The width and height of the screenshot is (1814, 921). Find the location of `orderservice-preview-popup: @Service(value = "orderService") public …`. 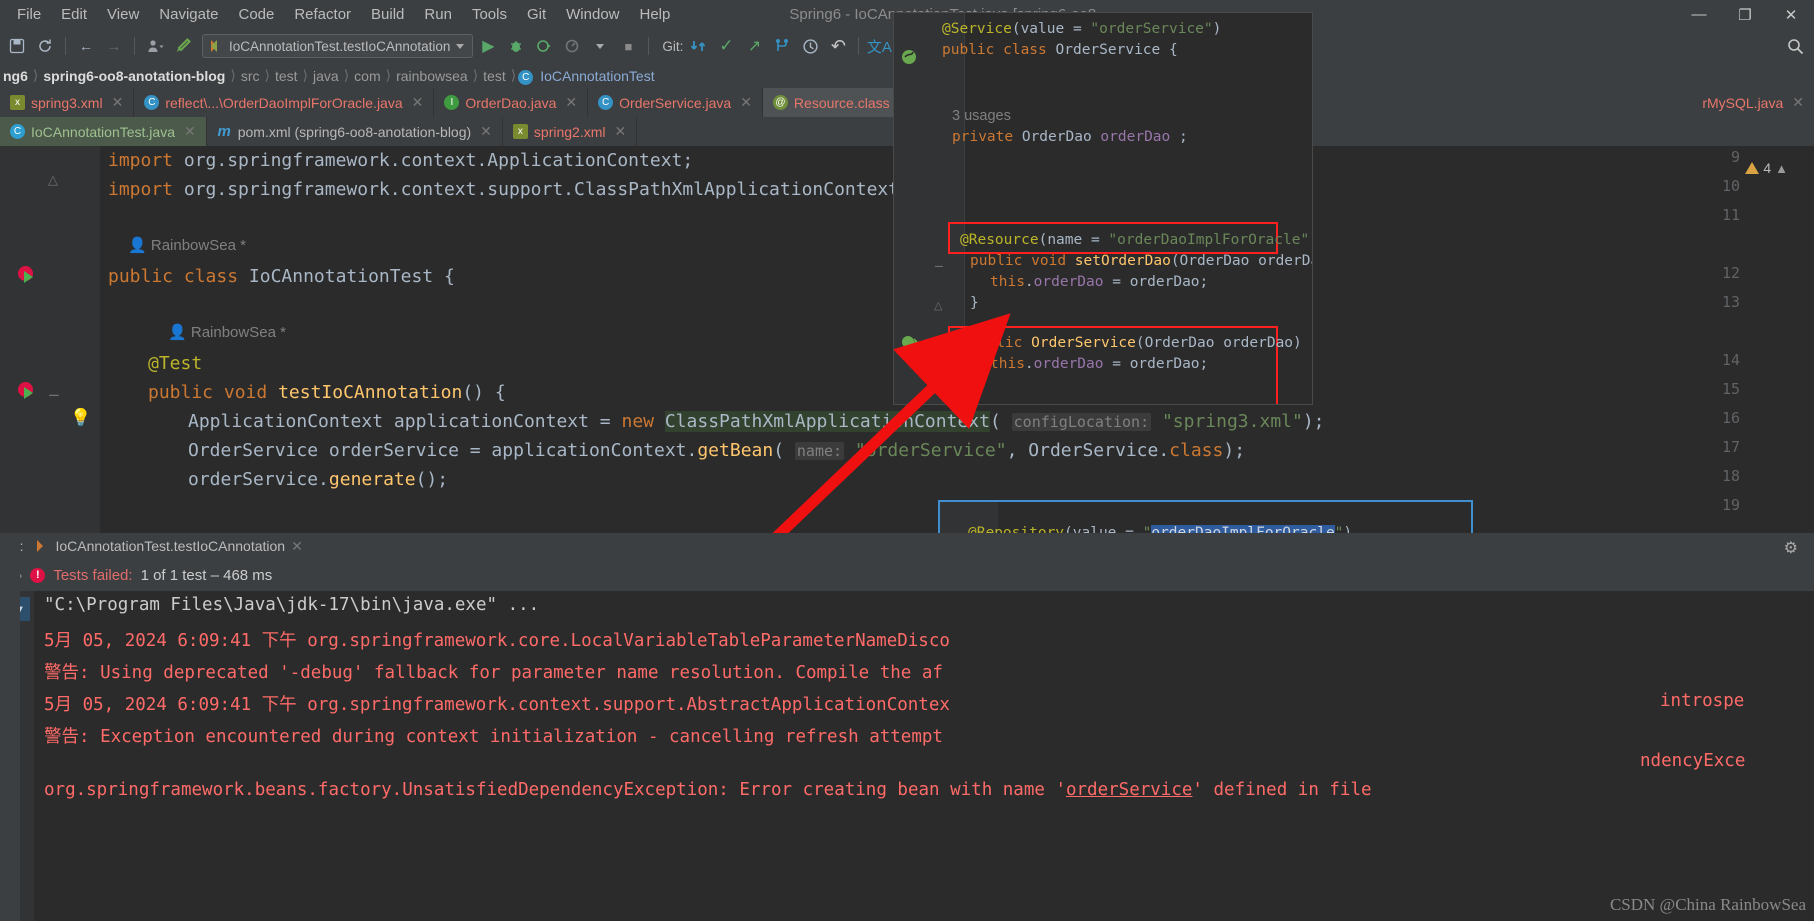

orderservice-preview-popup: @Service(value = "orderService") public … is located at coordinates (1103, 208).